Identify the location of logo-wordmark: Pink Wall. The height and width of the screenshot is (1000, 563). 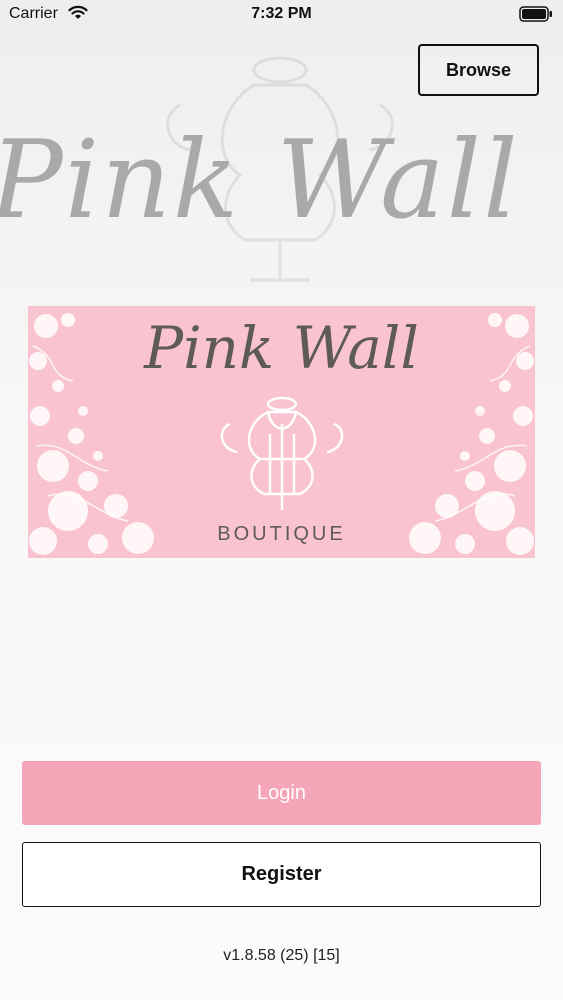
(281, 348).